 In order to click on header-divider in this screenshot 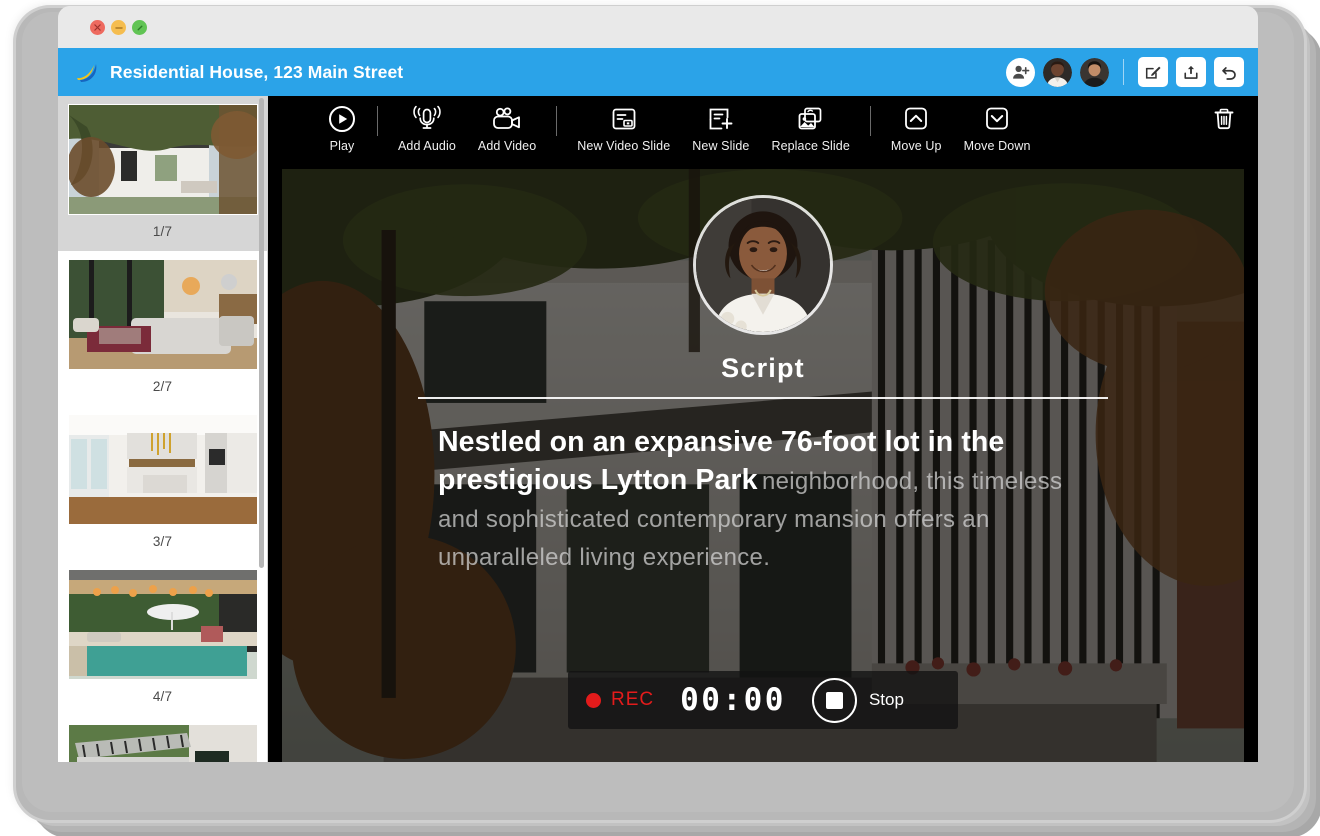, I will do `click(1123, 72)`.